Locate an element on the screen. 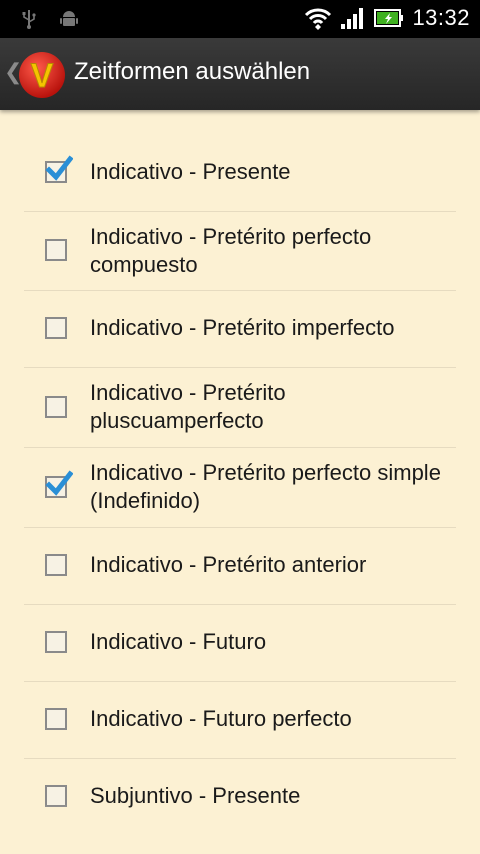 The image size is (480, 854). list-item: Indicativo - Pretérito imperfecto is located at coordinates (240, 329).